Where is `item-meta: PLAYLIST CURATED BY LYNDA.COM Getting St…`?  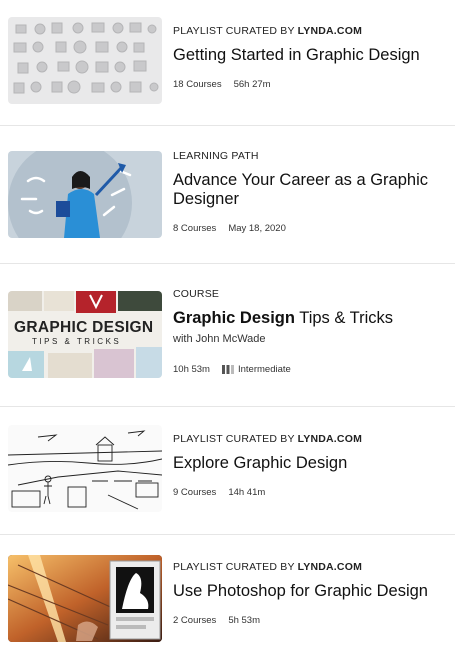 item-meta: PLAYLIST CURATED BY LYNDA.COM Getting St… is located at coordinates (311, 57).